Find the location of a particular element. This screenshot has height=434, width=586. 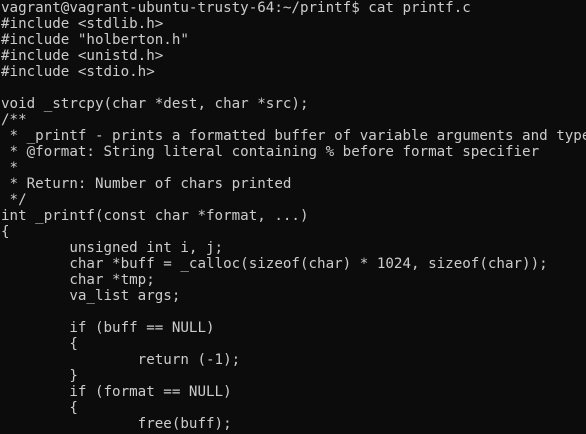

code-line: * is located at coordinates (10, 168).